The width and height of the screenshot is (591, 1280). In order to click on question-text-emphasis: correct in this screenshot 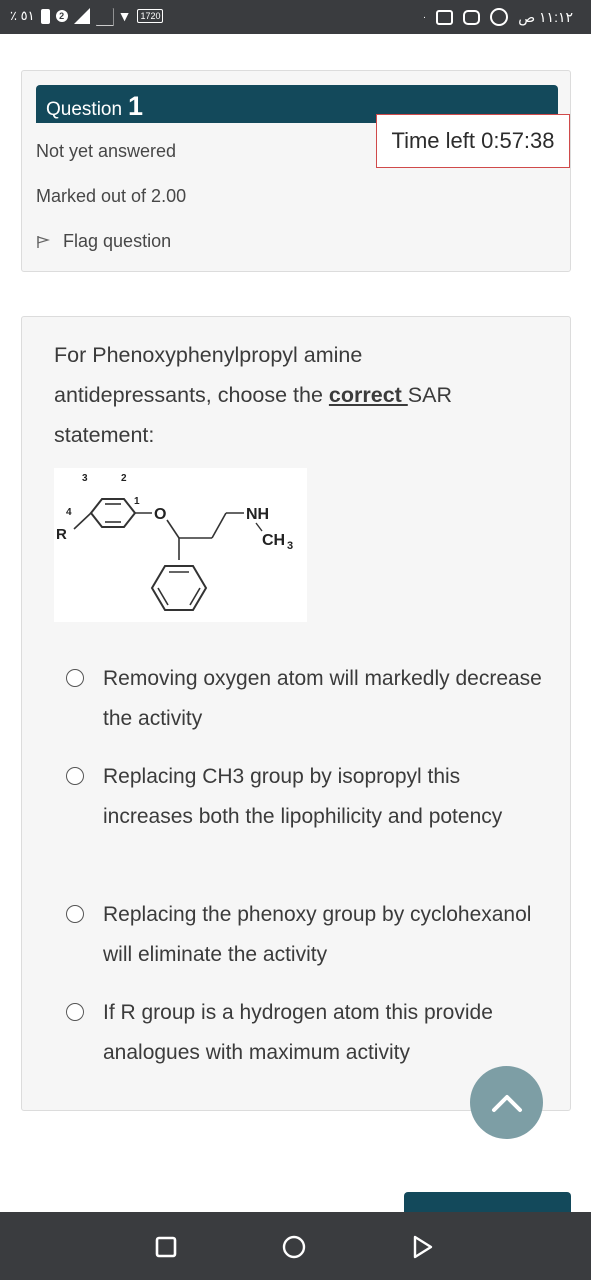, I will do `click(368, 395)`.